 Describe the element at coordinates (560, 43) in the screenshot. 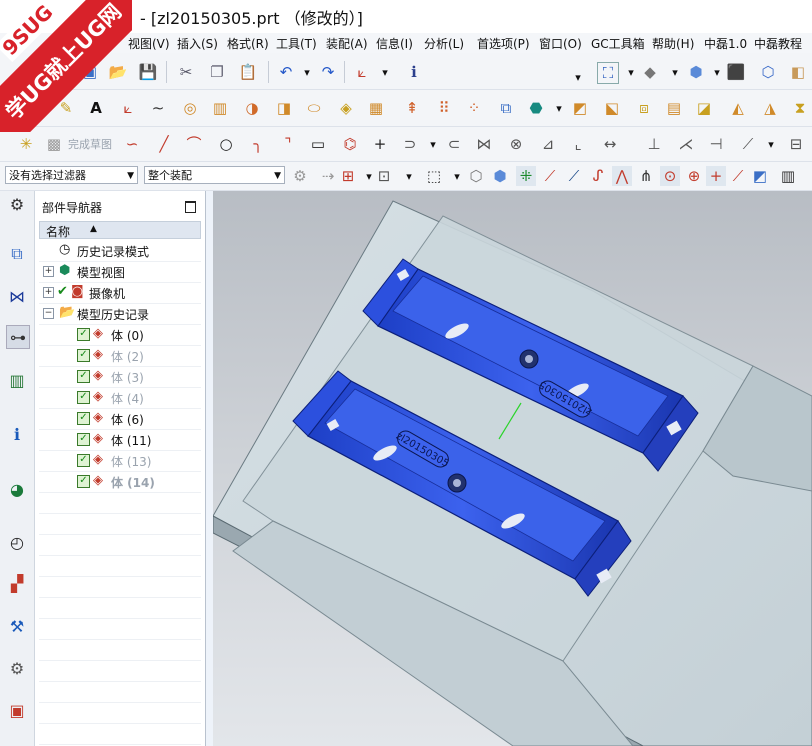

I see `menu-window: 窗口(O)` at that location.